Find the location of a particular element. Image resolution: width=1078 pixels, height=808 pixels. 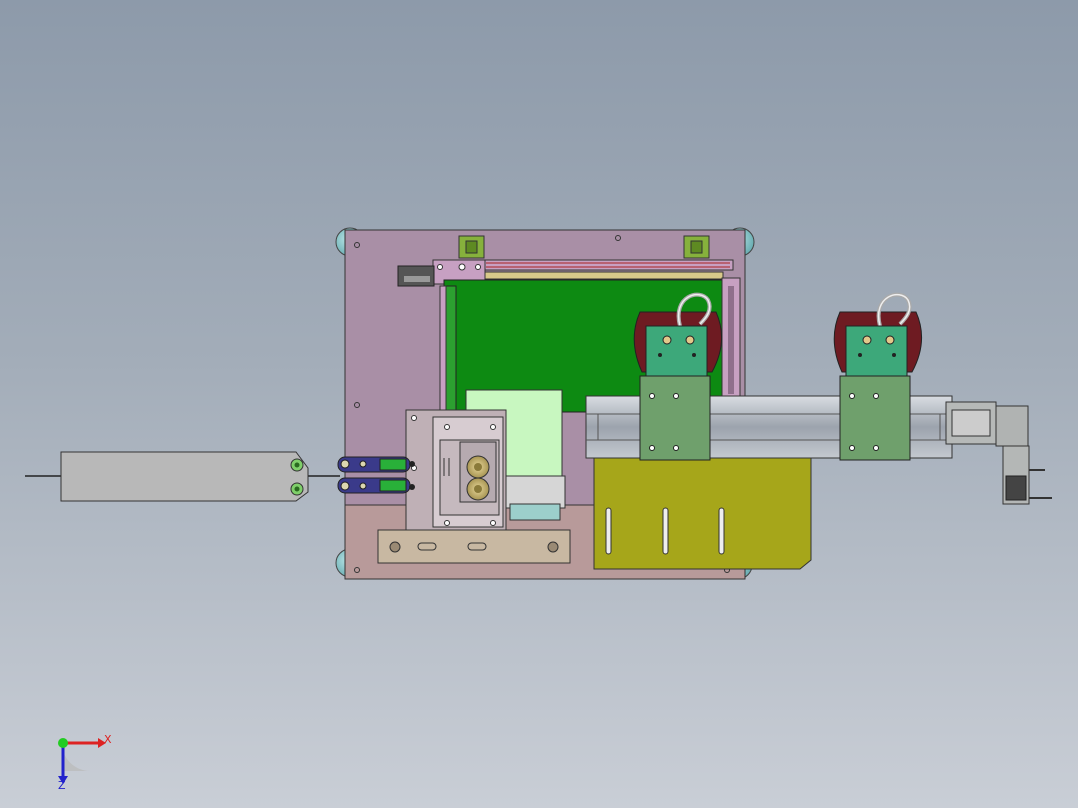

bottom-clamp-bar is located at coordinates (474, 546).